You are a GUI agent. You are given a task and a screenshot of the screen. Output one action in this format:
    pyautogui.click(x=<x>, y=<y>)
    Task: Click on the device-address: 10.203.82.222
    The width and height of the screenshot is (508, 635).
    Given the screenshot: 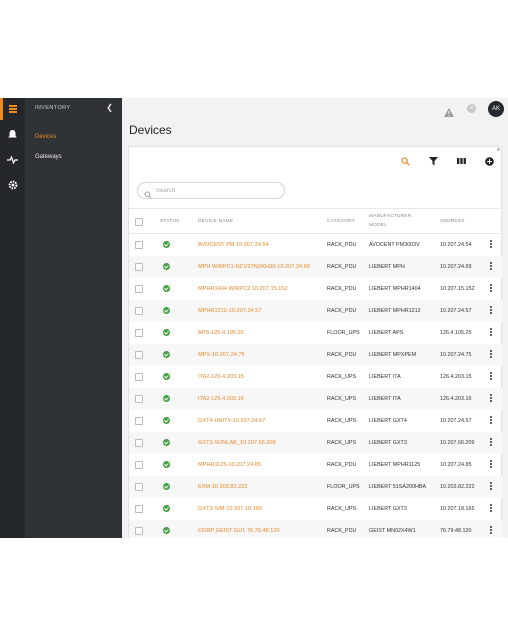 What is the action you would take?
    pyautogui.click(x=457, y=487)
    